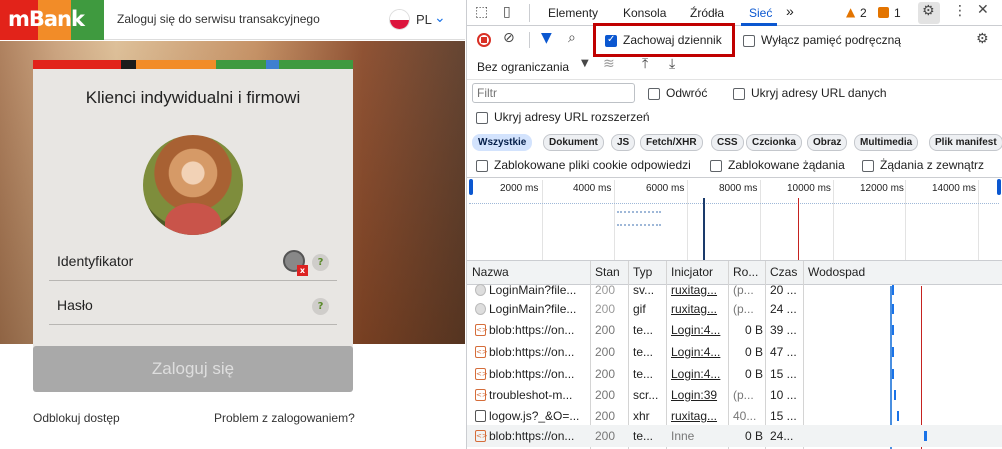 The width and height of the screenshot is (1002, 449). Describe the element at coordinates (644, 13) in the screenshot. I see `tab-console: Konsola` at that location.